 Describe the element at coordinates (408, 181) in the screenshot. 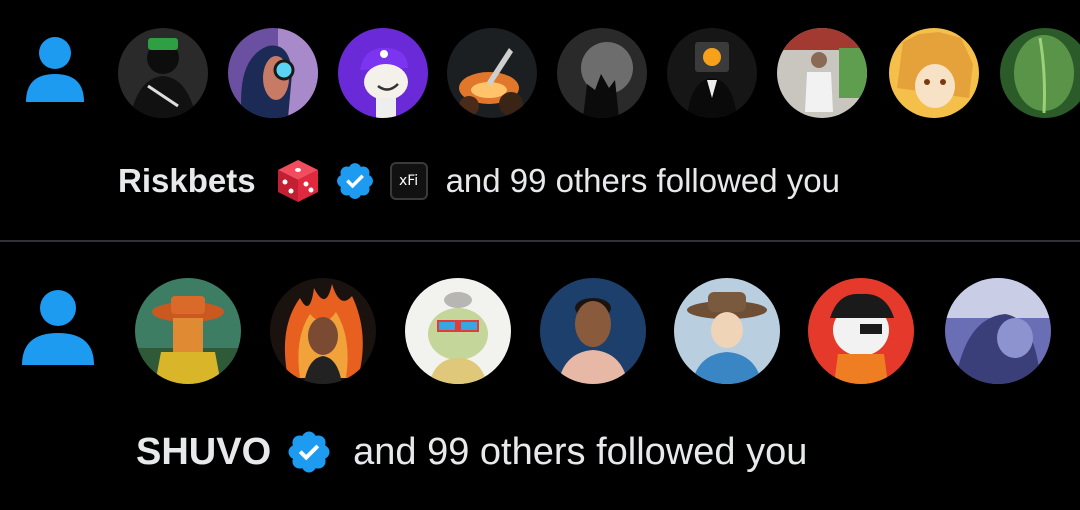

I see `xfi-badge: xFi` at that location.